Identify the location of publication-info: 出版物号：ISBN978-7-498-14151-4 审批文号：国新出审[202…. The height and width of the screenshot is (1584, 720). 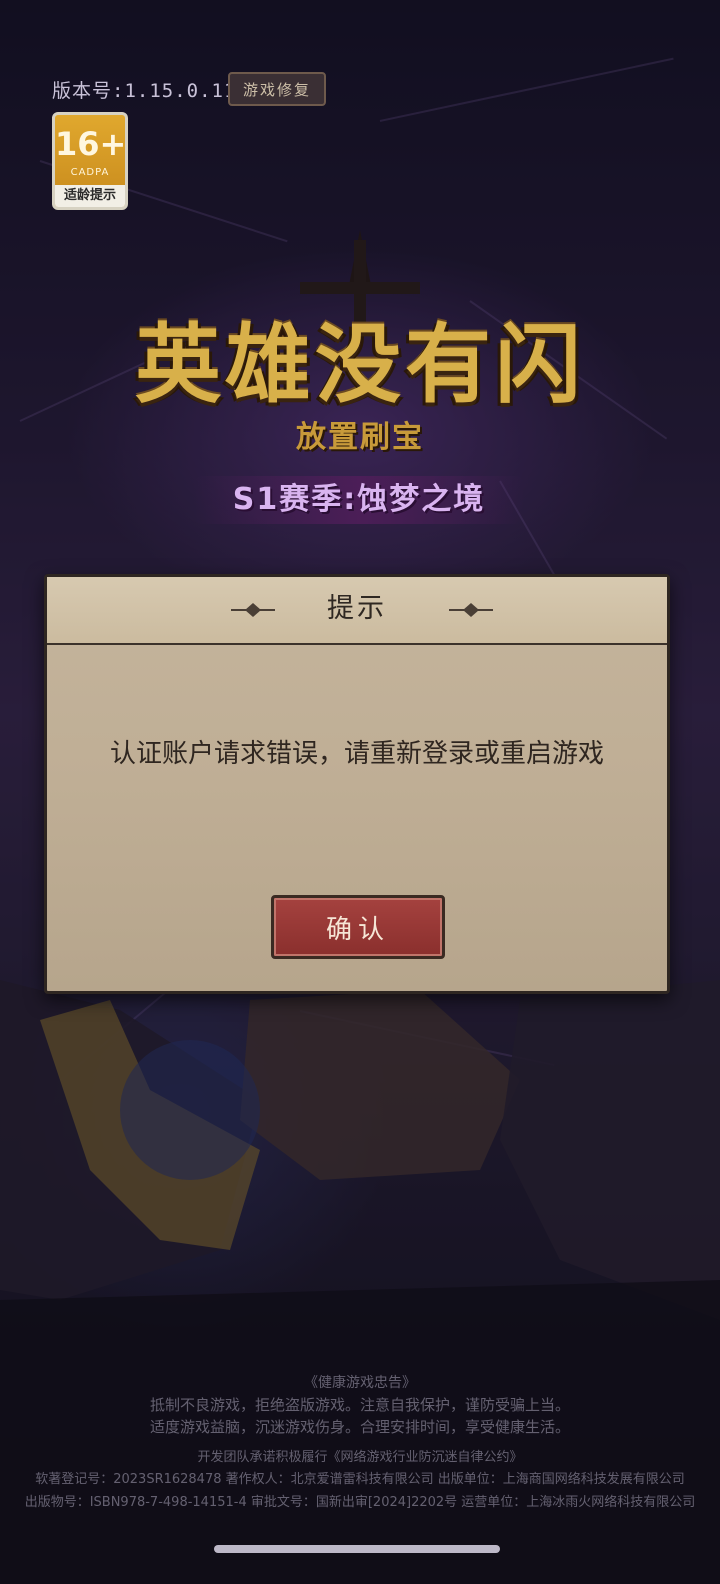
(360, 1502).